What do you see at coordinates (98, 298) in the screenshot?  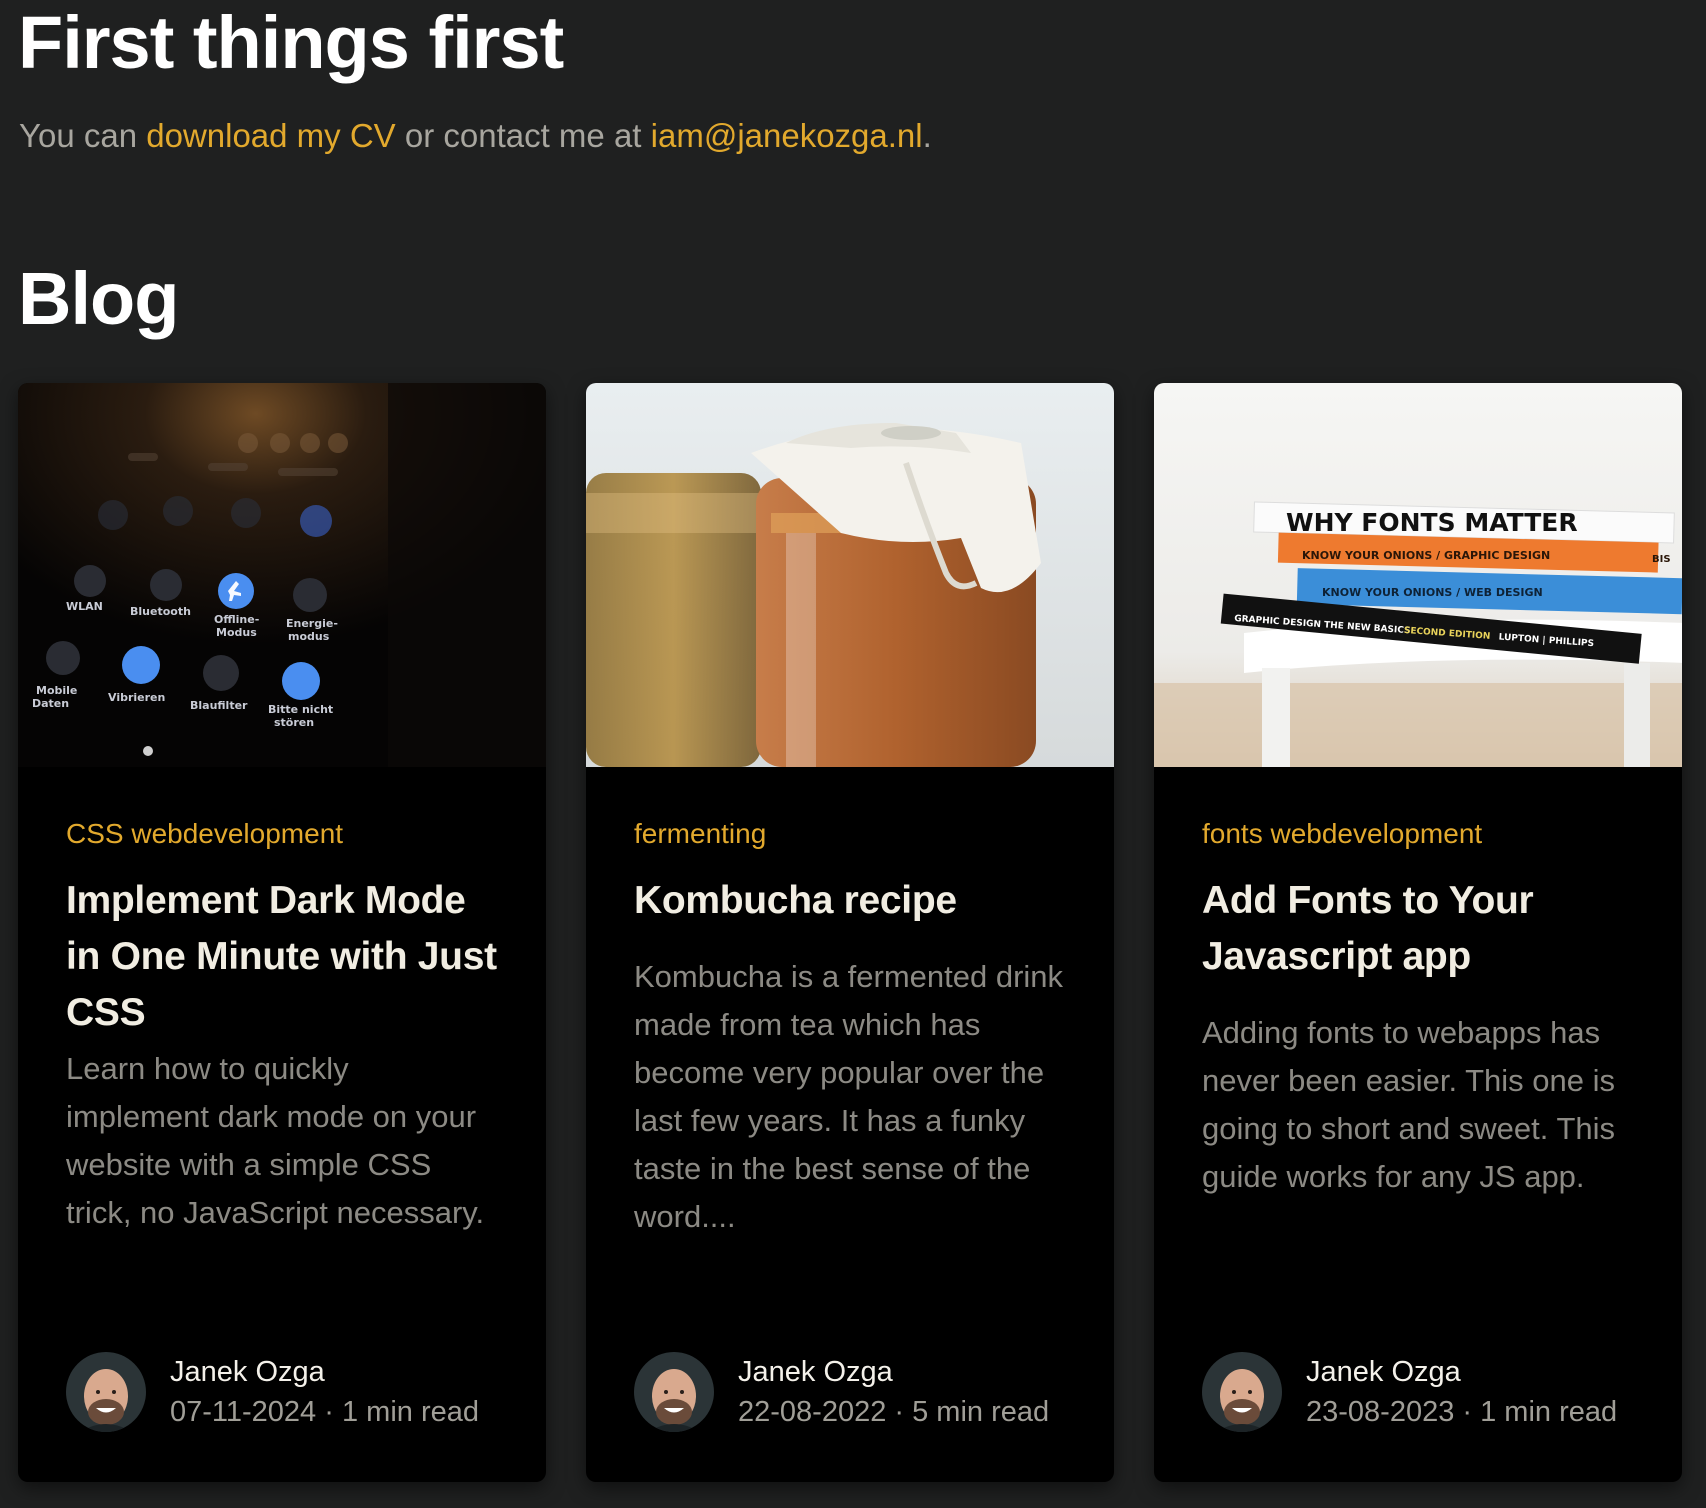 I see `blog-heading: Blog` at bounding box center [98, 298].